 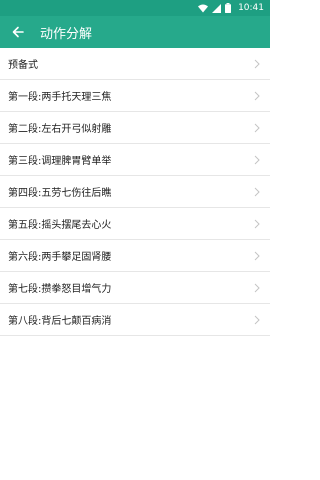 What do you see at coordinates (228, 8) in the screenshot?
I see `battery-icon` at bounding box center [228, 8].